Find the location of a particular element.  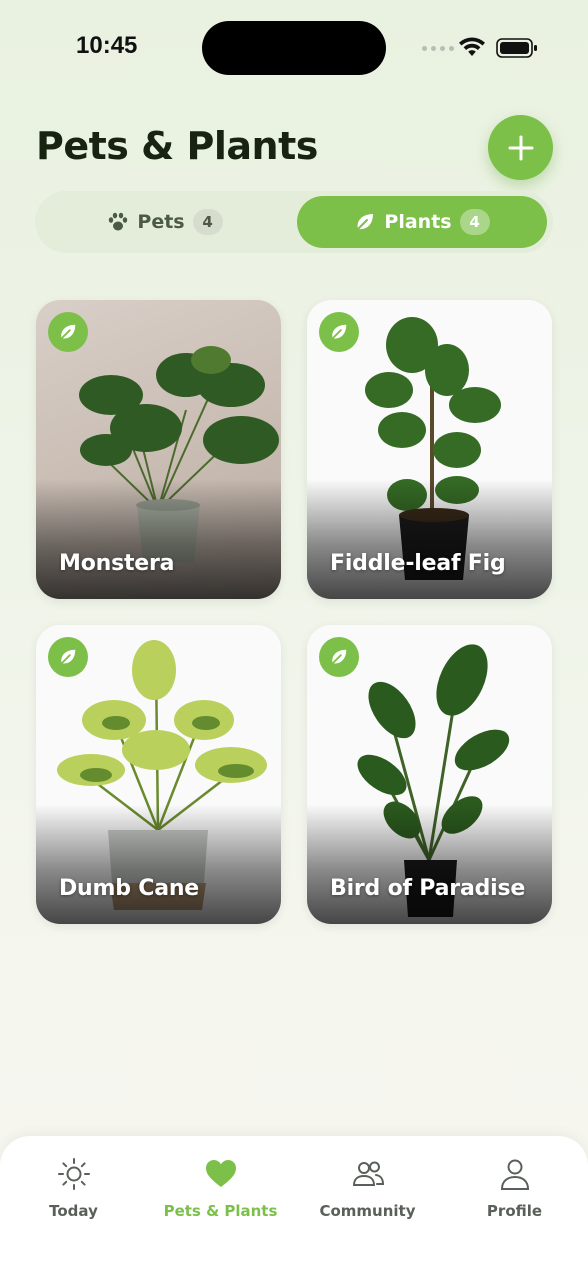

add-button is located at coordinates (520, 147).